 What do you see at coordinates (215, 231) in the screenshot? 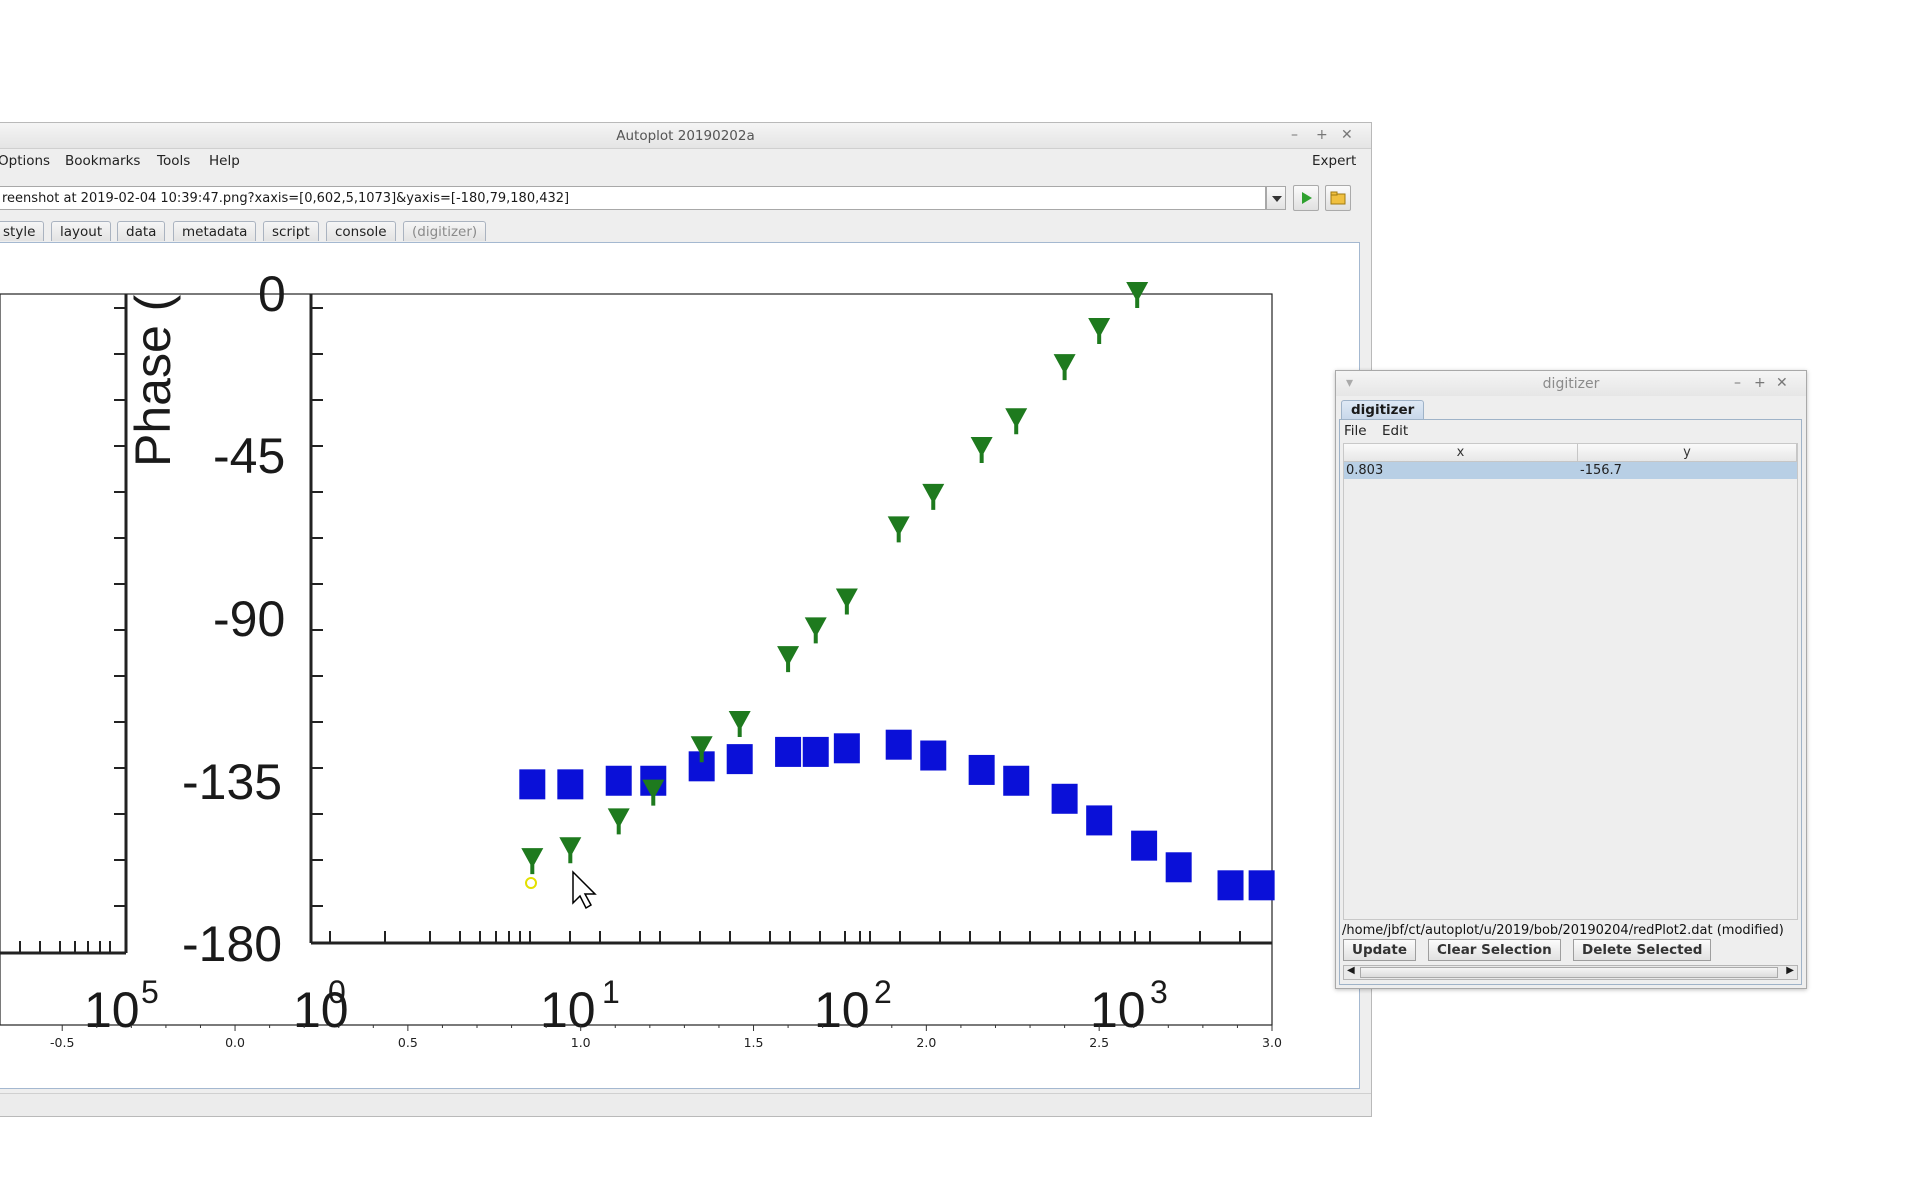
I see `tab-metadata: metadata` at bounding box center [215, 231].